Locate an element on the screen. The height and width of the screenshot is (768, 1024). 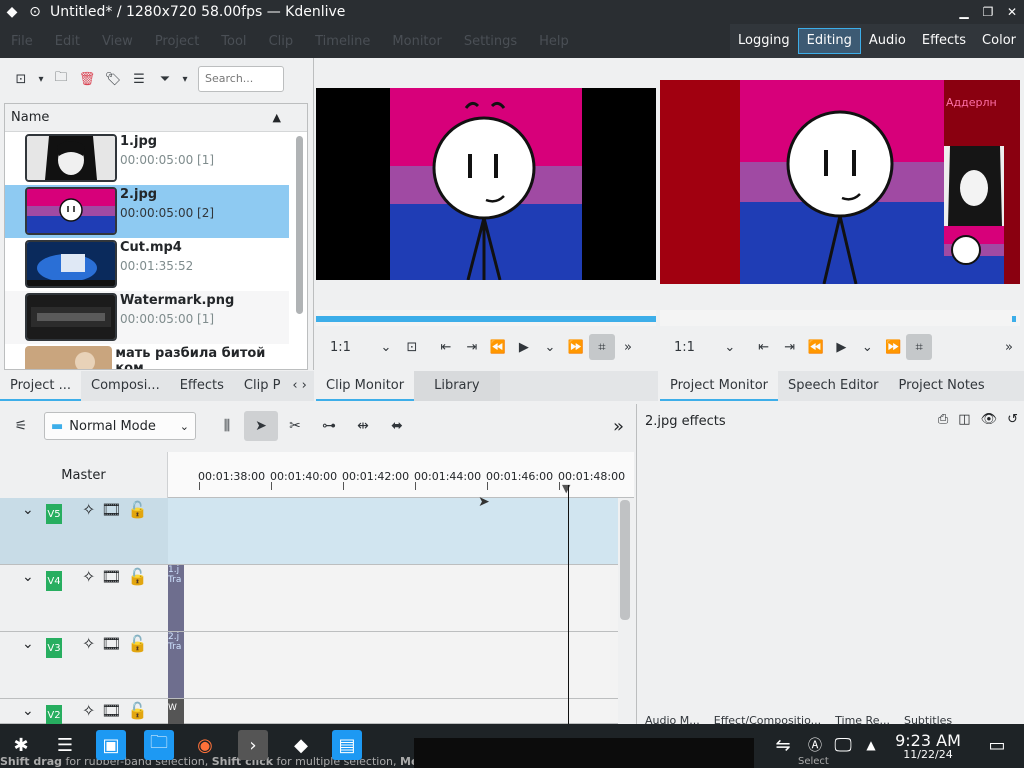
playhead-marker: ▼ is located at coordinates (566, 488).